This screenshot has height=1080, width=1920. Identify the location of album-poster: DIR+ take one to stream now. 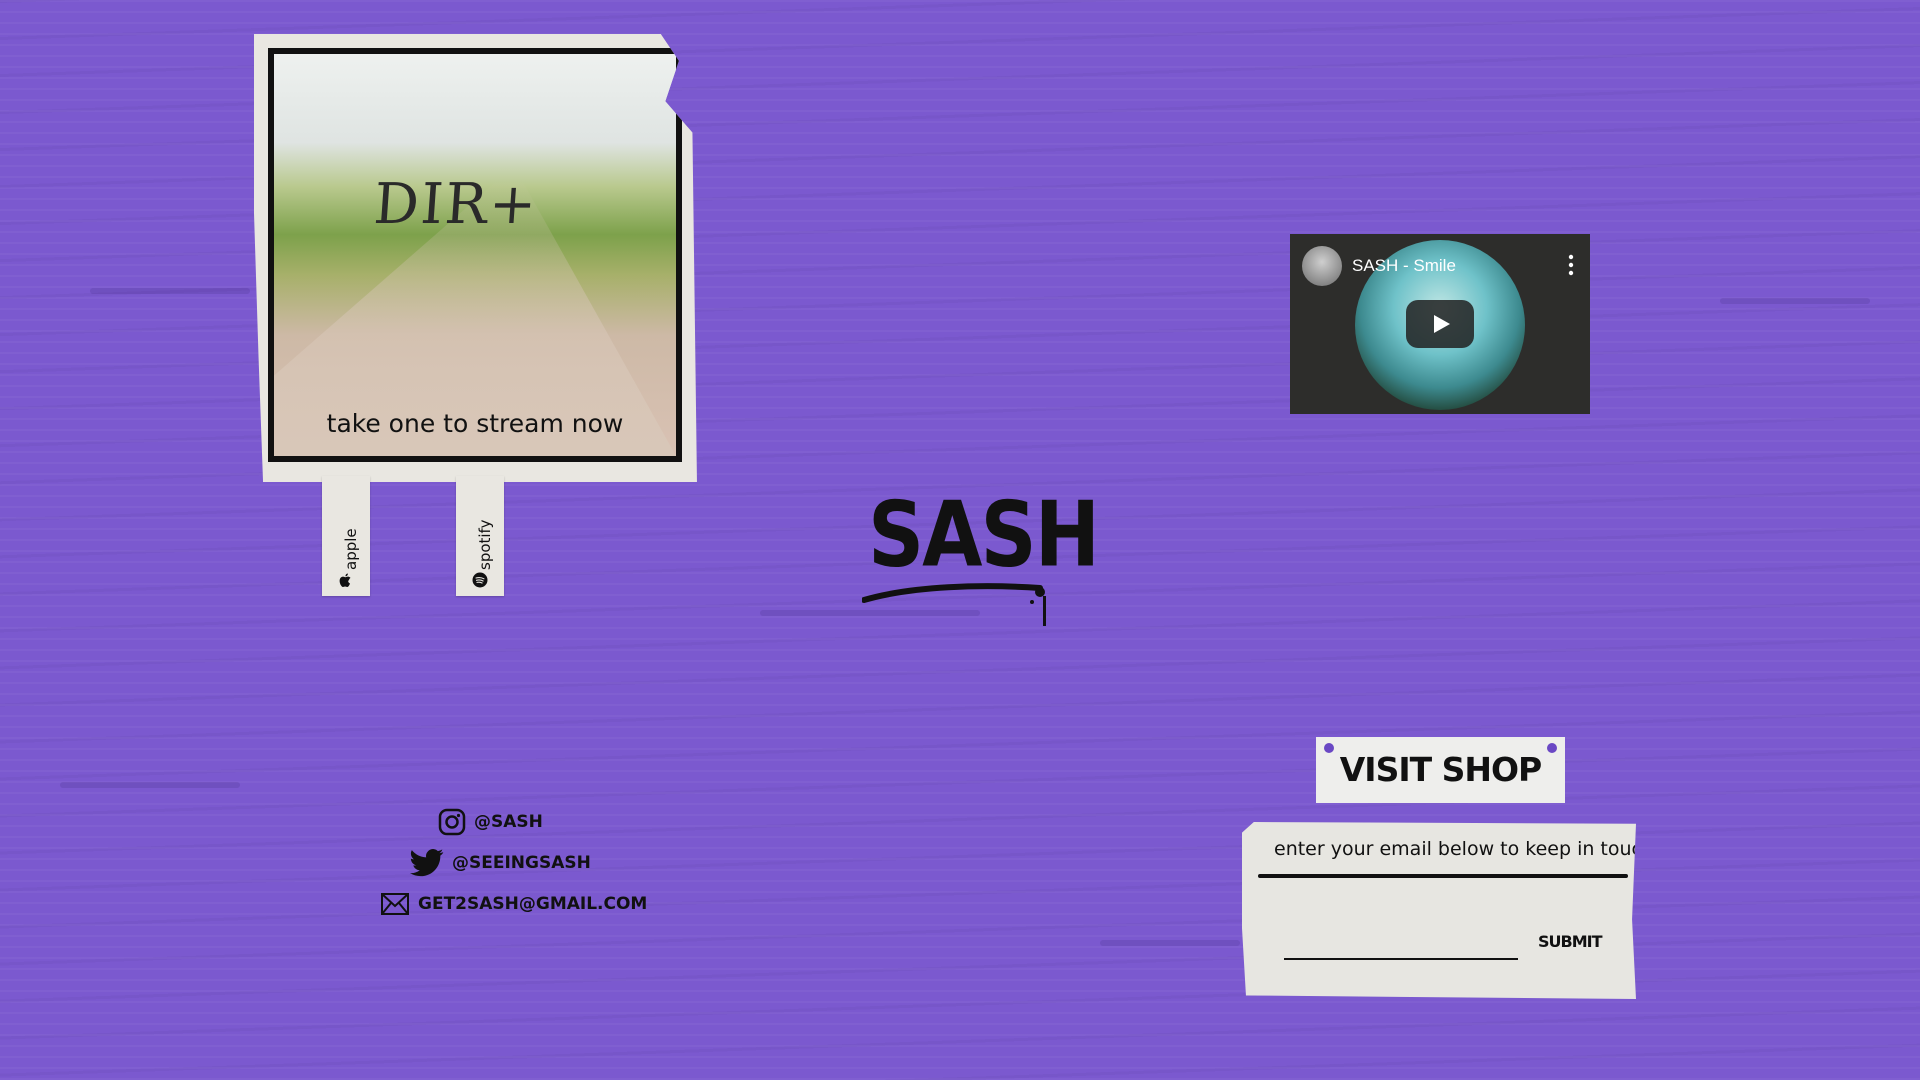
(475, 258).